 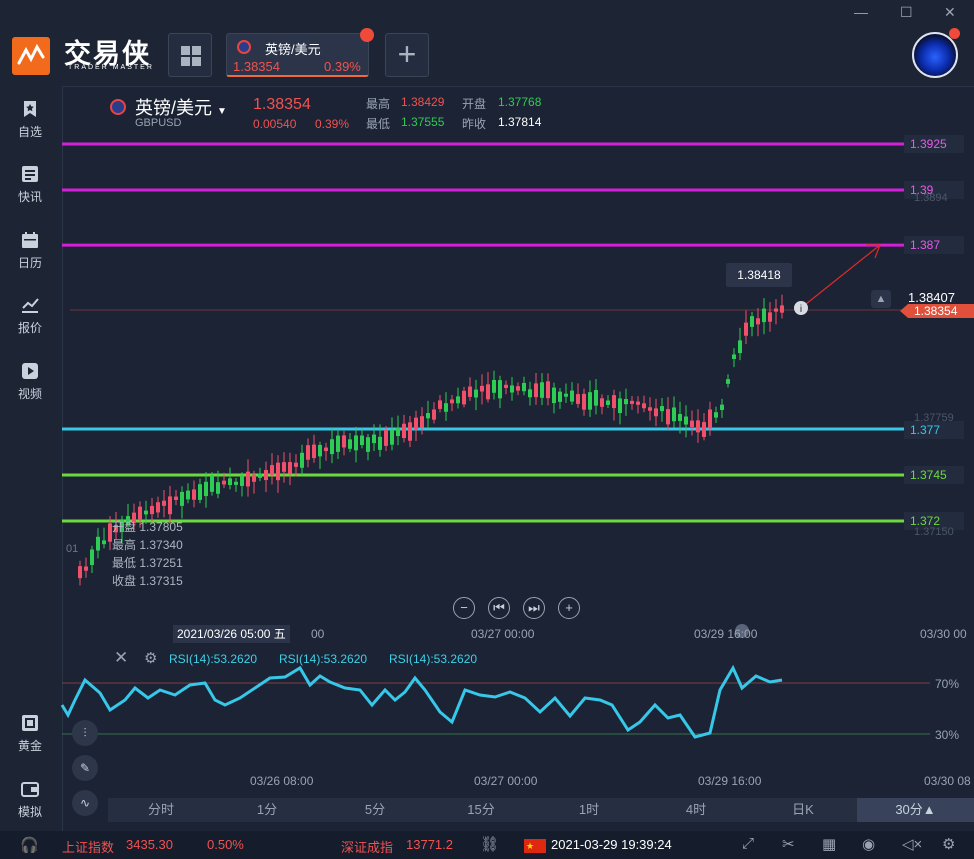 What do you see at coordinates (569, 608) in the screenshot?
I see `zoom-in-button: +` at bounding box center [569, 608].